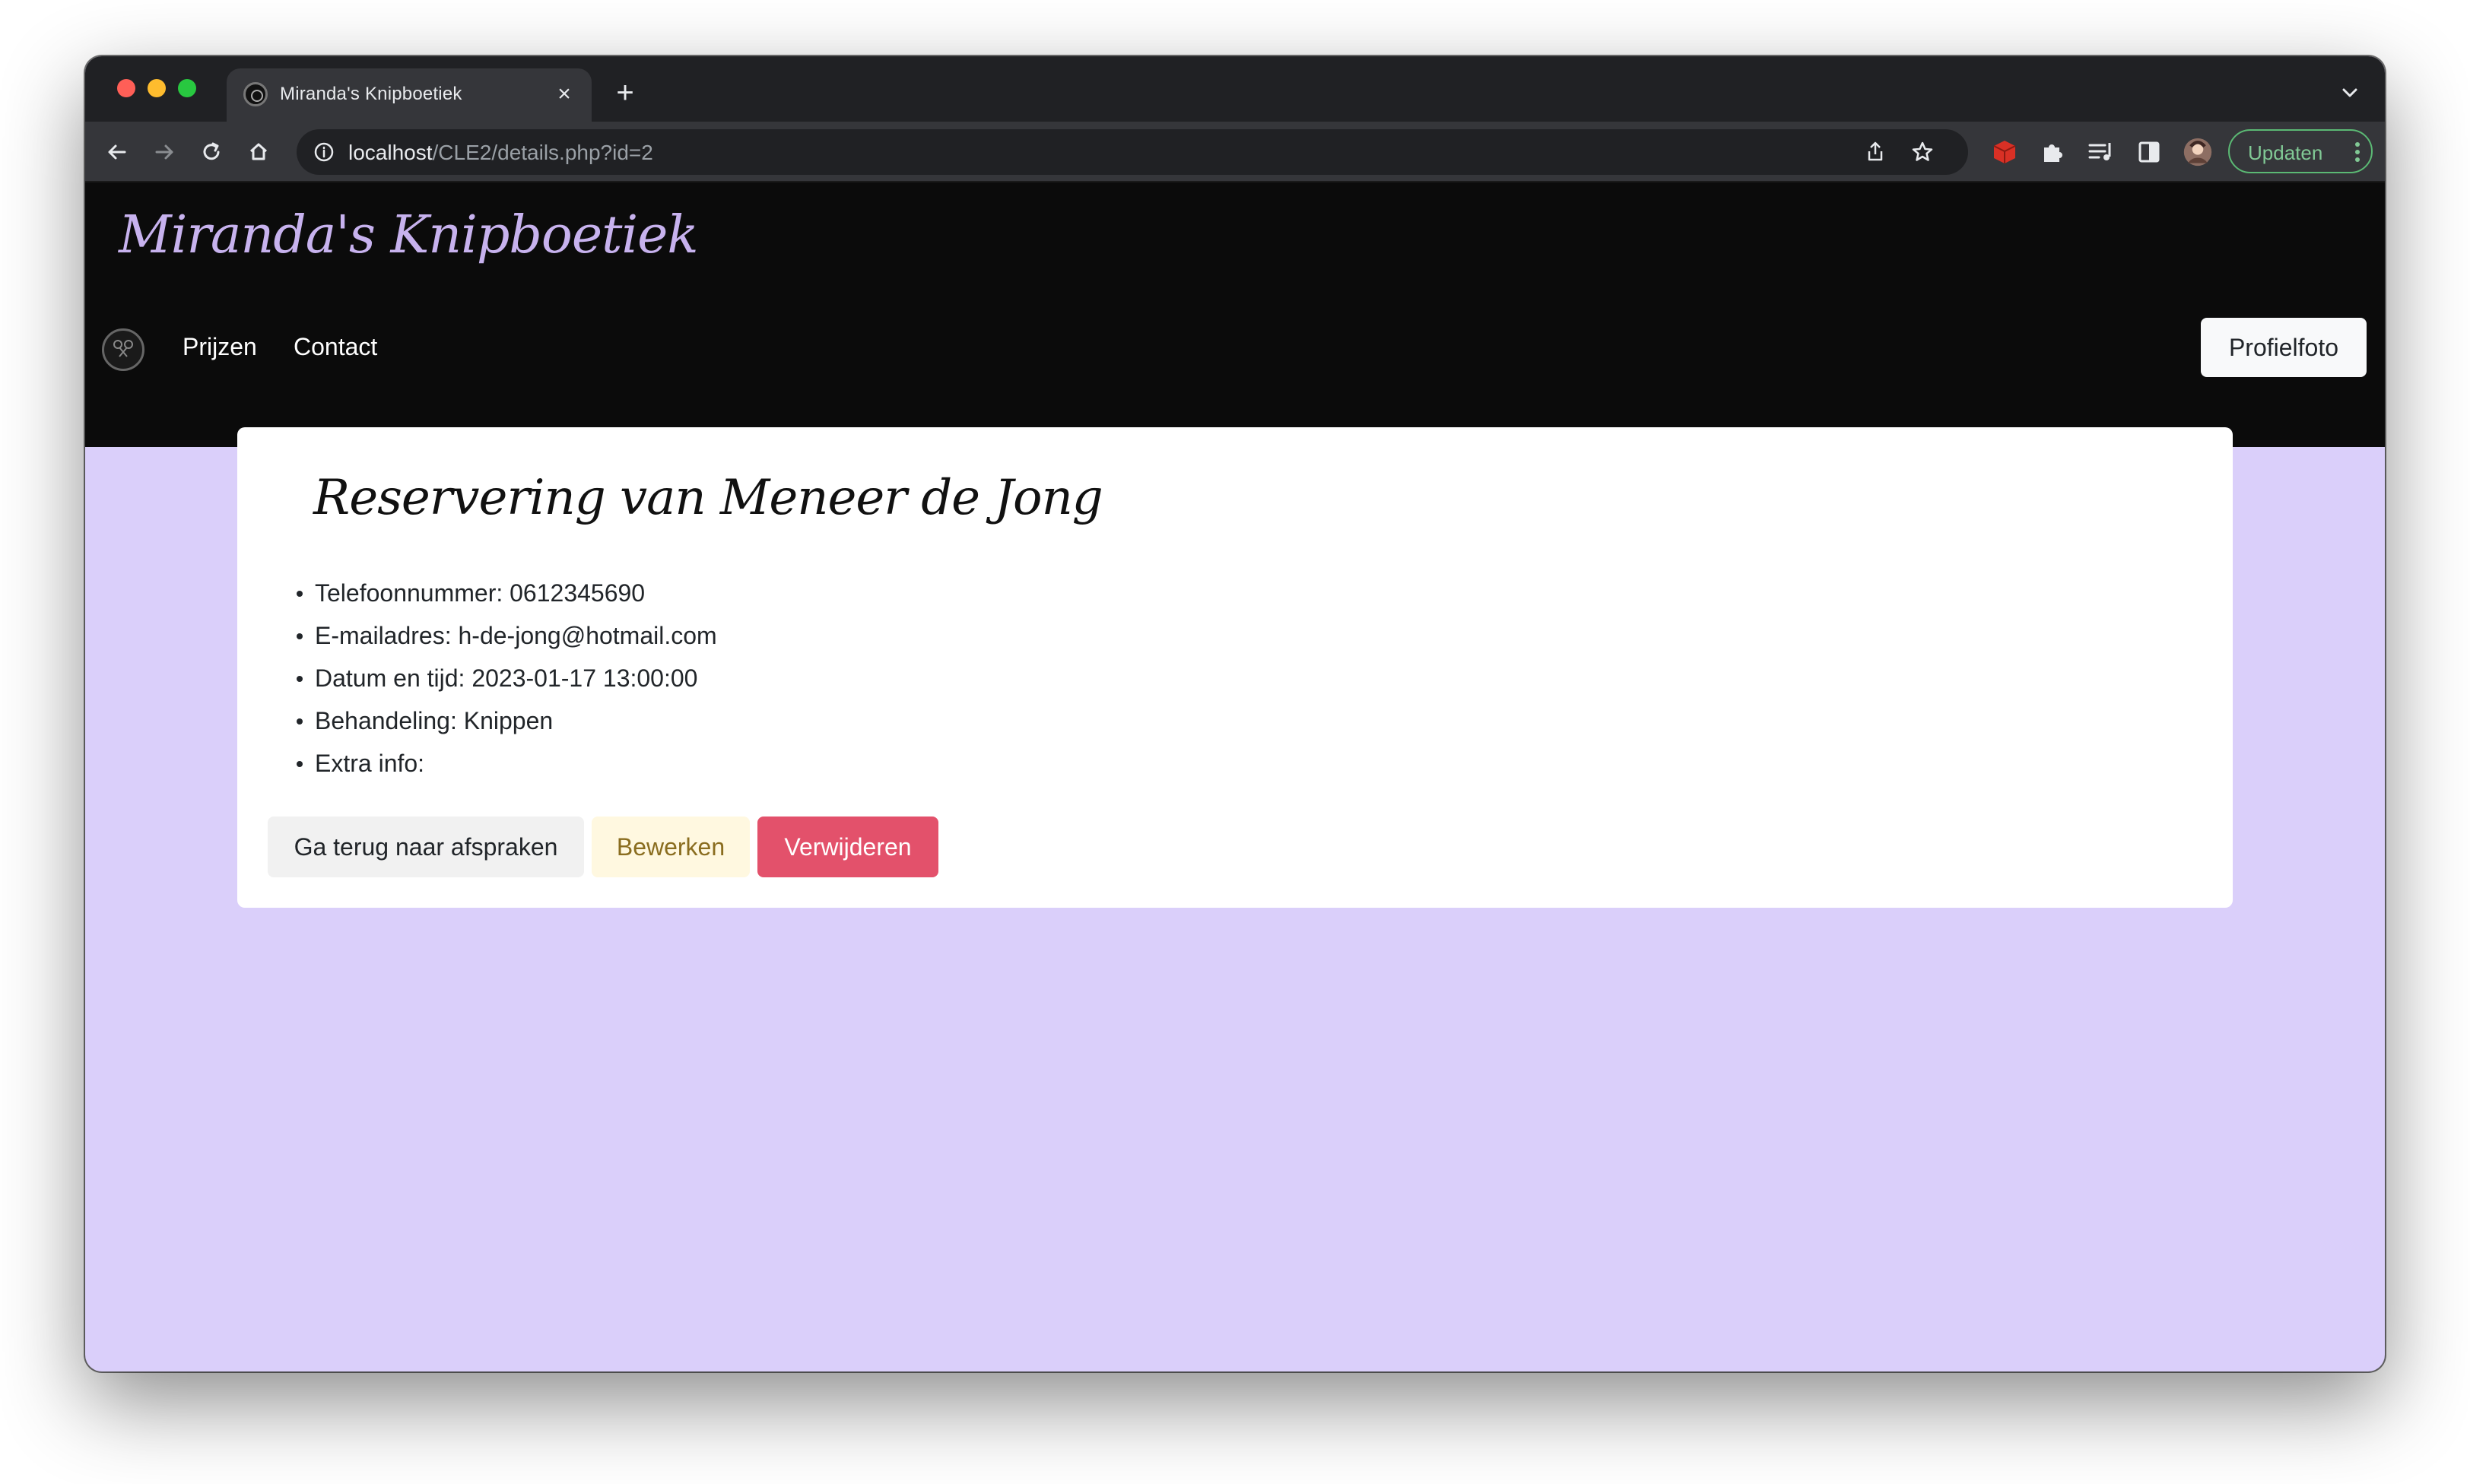  I want to click on update-label: Updaten, so click(2285, 152).